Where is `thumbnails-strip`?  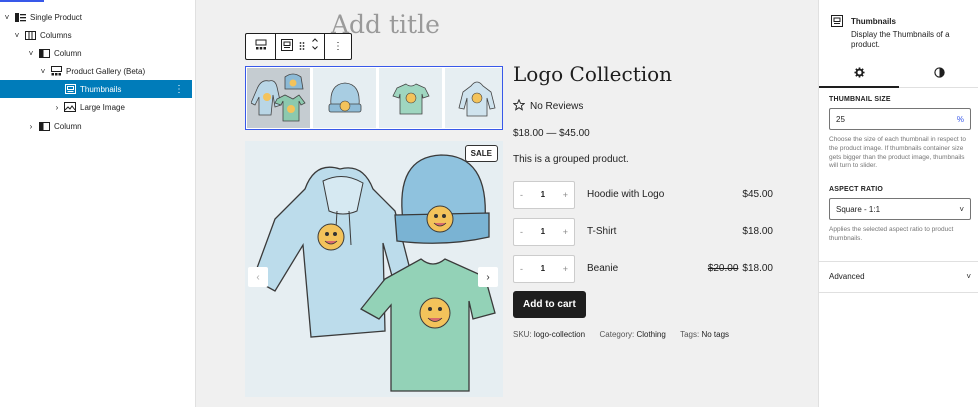
thumbnails-strip is located at coordinates (374, 98).